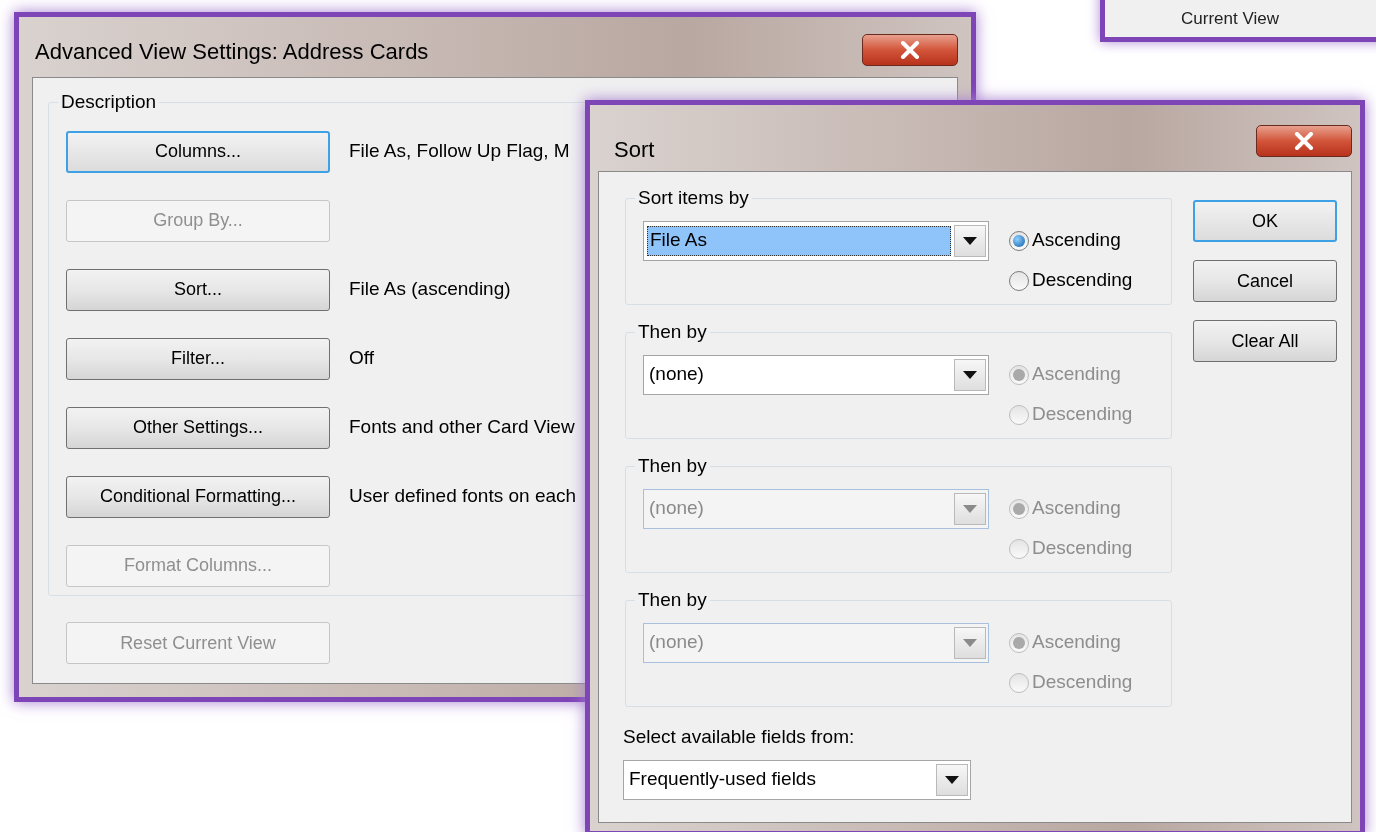 Image resolution: width=1376 pixels, height=832 pixels. What do you see at coordinates (109, 102) in the screenshot?
I see `group-label: Description` at bounding box center [109, 102].